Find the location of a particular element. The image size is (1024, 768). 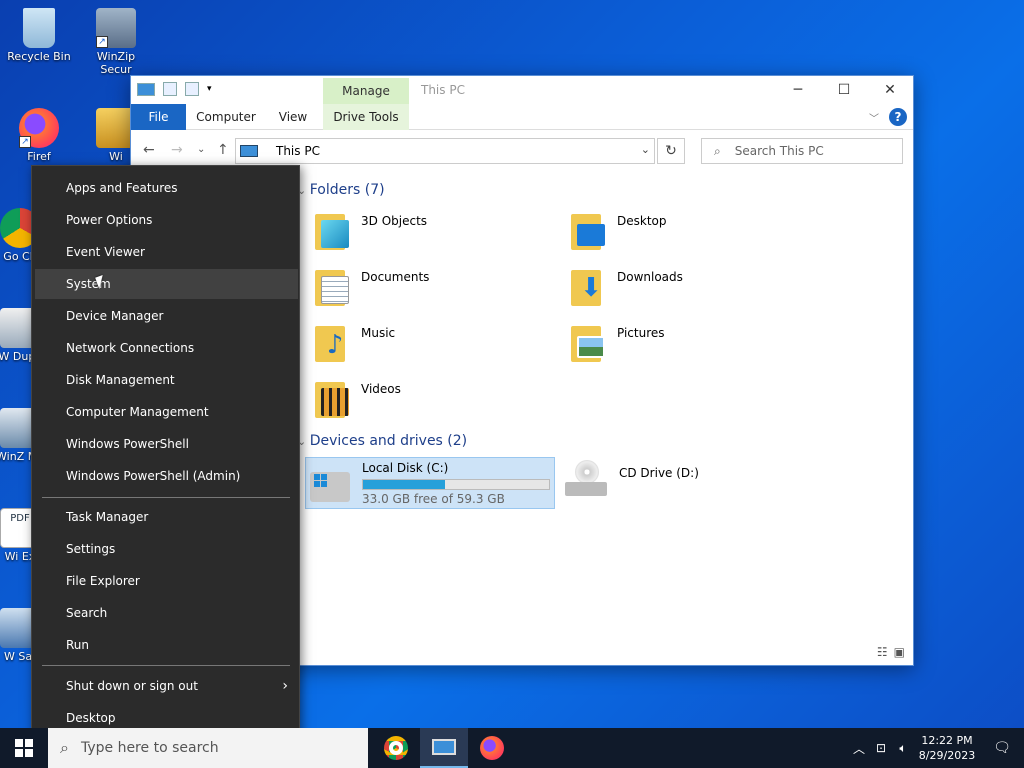

taskbar-file-explorer is located at coordinates (444, 748).